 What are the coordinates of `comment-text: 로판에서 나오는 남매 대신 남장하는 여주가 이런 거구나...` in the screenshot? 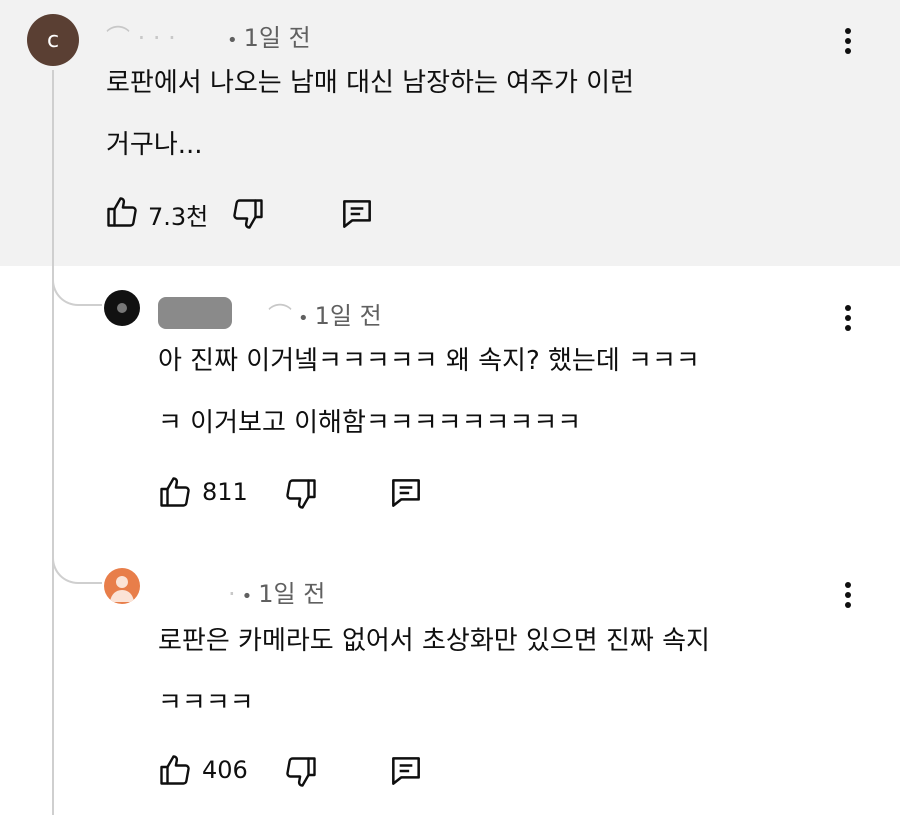 It's located at (370, 114).